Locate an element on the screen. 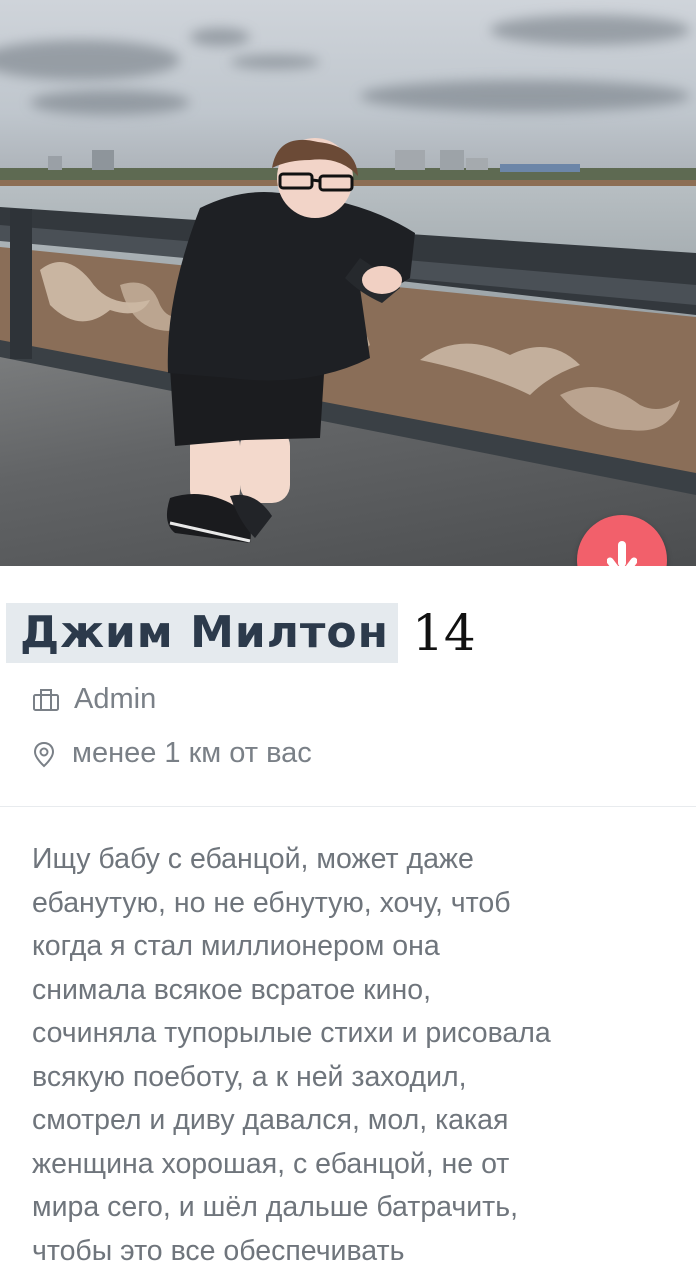 This screenshot has height=1280, width=696. name-row: Джим Милтон 14 is located at coordinates (241, 633).